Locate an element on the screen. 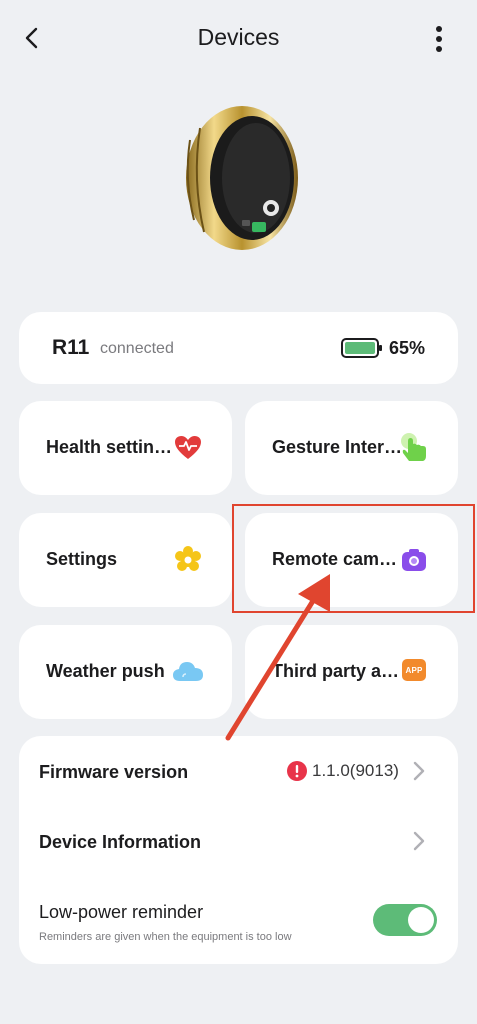 This screenshot has height=1024, width=477. gear-flower-icon is located at coordinates (188, 558).